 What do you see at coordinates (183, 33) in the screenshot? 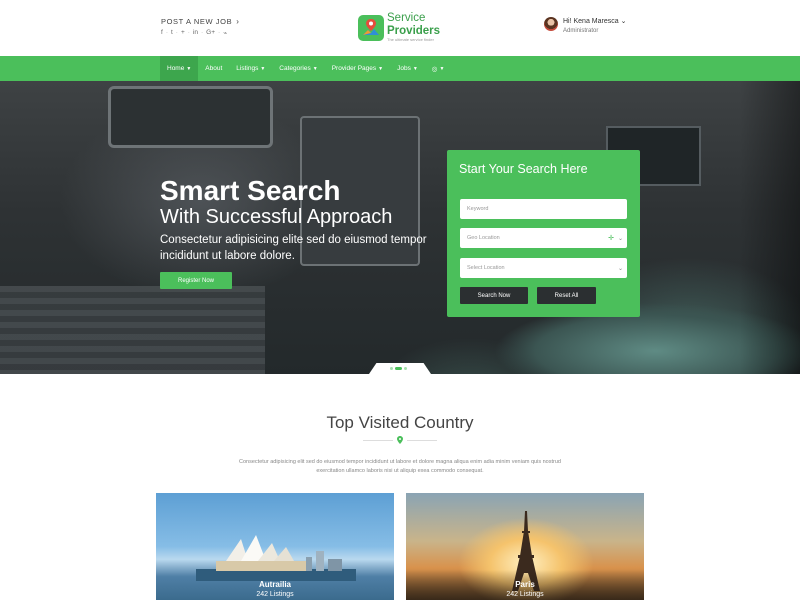
I see `google-plus-icon: +` at bounding box center [183, 33].